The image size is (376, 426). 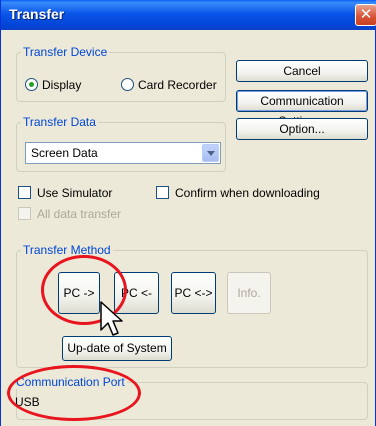 I want to click on confirm-downloading-checkbox, so click(x=162, y=192).